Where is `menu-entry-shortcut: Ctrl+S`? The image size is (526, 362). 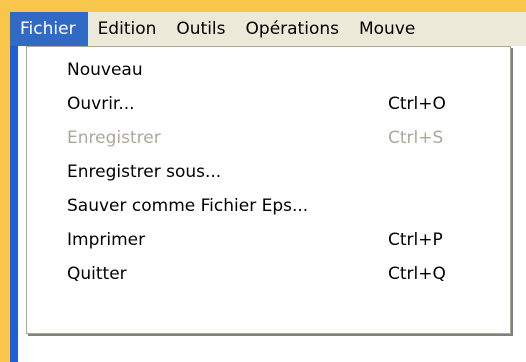
menu-entry-shortcut: Ctrl+S is located at coordinates (416, 138).